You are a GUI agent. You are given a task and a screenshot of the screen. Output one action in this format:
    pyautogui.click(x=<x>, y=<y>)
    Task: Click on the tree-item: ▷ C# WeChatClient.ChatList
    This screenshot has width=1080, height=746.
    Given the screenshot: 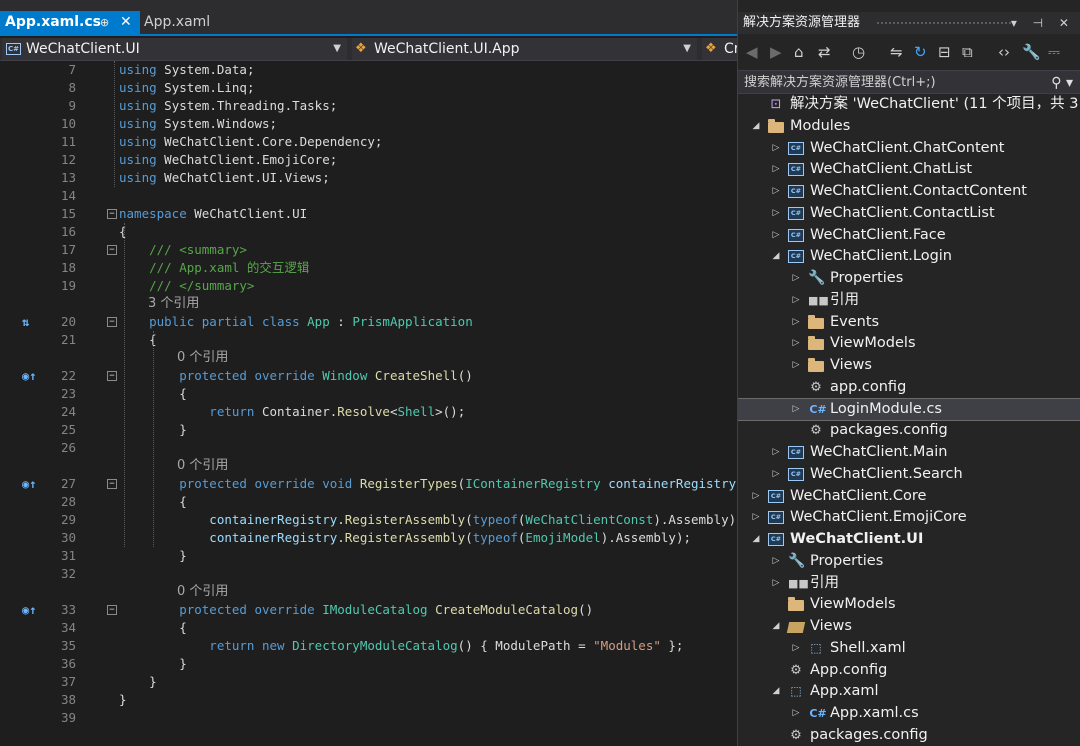 What is the action you would take?
    pyautogui.click(x=909, y=170)
    